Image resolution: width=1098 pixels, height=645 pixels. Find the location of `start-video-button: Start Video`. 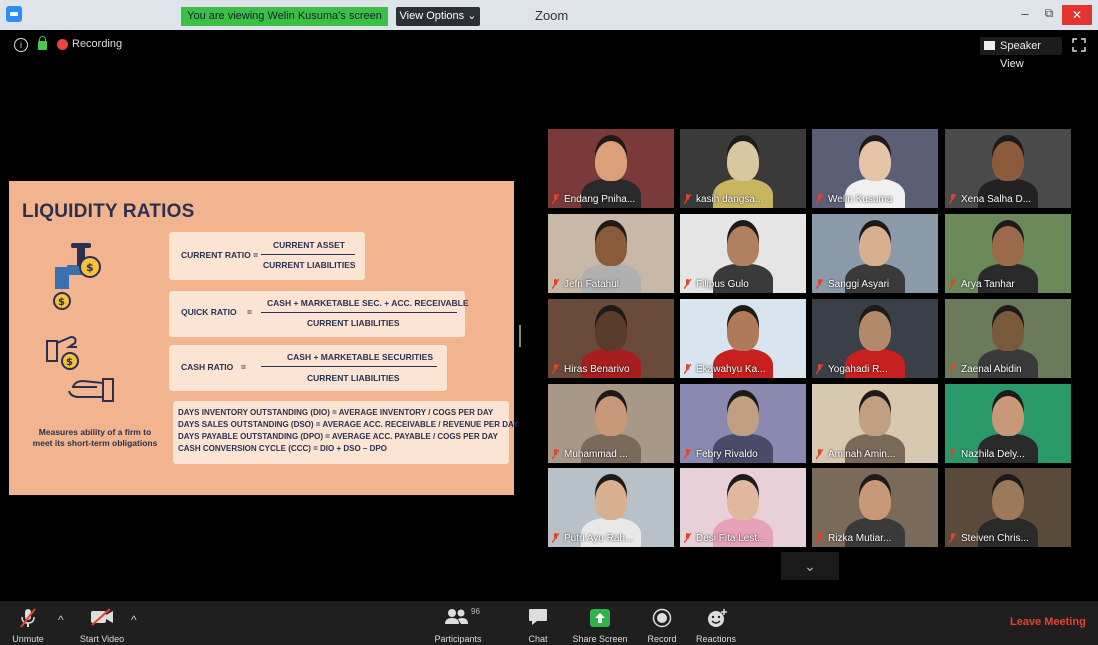

start-video-button: Start Video is located at coordinates (102, 623).